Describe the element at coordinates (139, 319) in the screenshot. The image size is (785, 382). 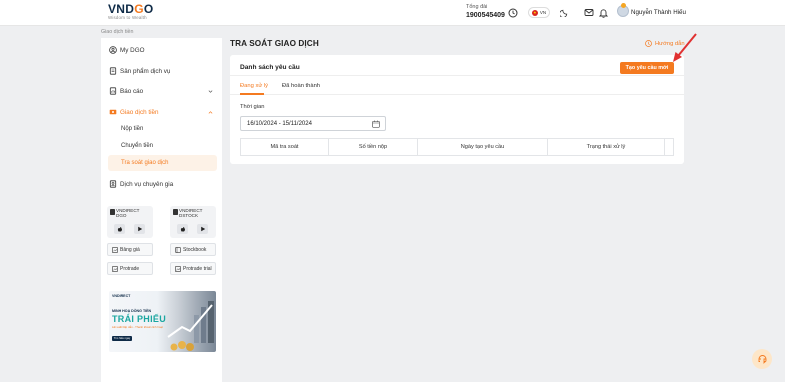
I see `banner-headline: TRÁI PHIẾU` at that location.